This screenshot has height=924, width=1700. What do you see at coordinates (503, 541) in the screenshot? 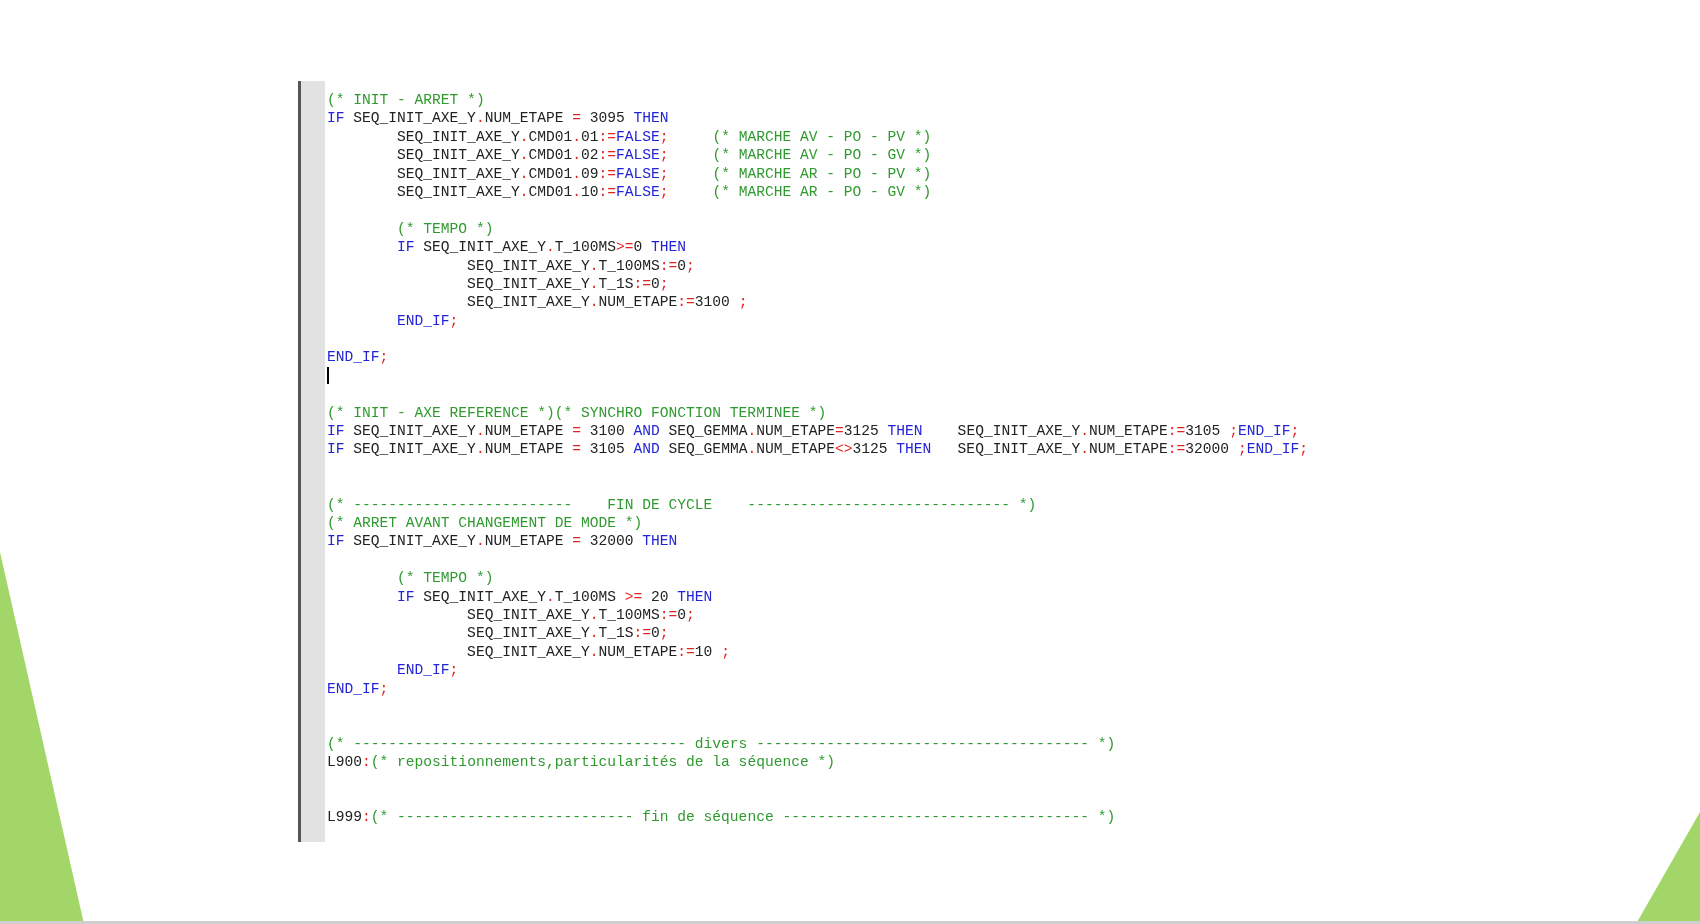
I see `code-line: IF SEQ_INIT_AXE_Y.NUM_ETAPE = 32000 THEN` at bounding box center [503, 541].